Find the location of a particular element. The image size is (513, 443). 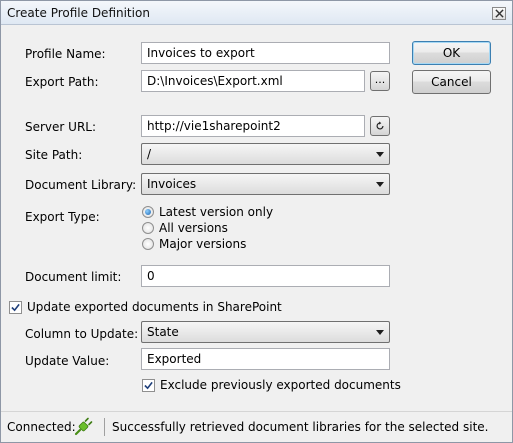

cancel-button-label: Cancel is located at coordinates (451, 82).